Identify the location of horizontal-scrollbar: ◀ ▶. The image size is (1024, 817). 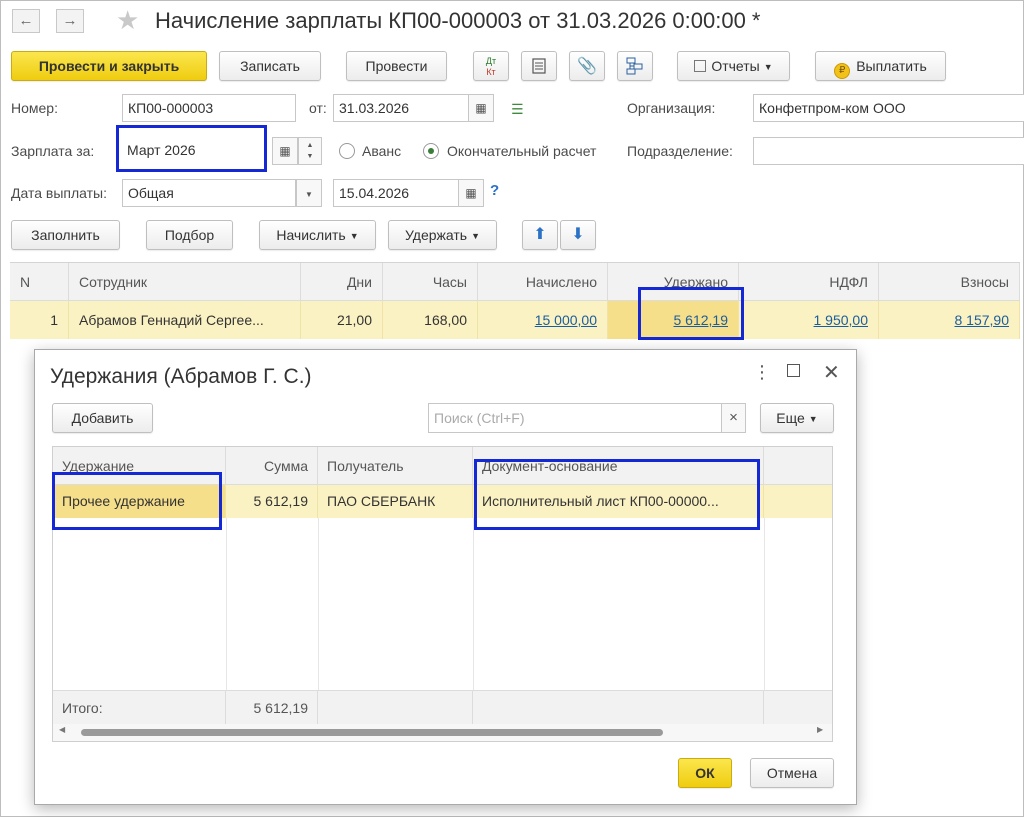
(442, 732).